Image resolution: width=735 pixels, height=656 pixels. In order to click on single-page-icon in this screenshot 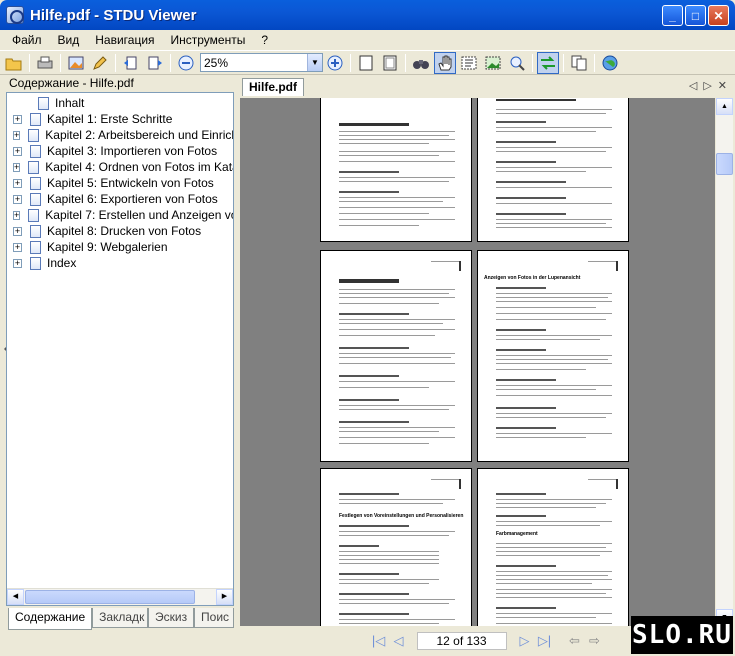, I will do `click(366, 63)`.